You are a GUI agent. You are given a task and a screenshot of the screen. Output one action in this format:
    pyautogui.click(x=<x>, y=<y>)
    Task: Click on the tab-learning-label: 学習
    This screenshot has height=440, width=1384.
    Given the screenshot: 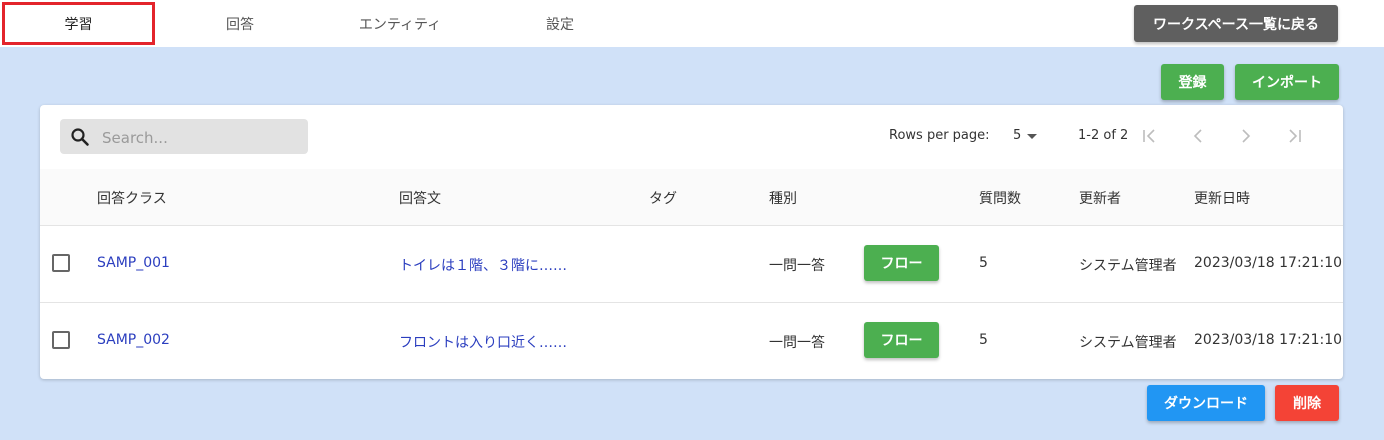 What is the action you would take?
    pyautogui.click(x=78, y=24)
    